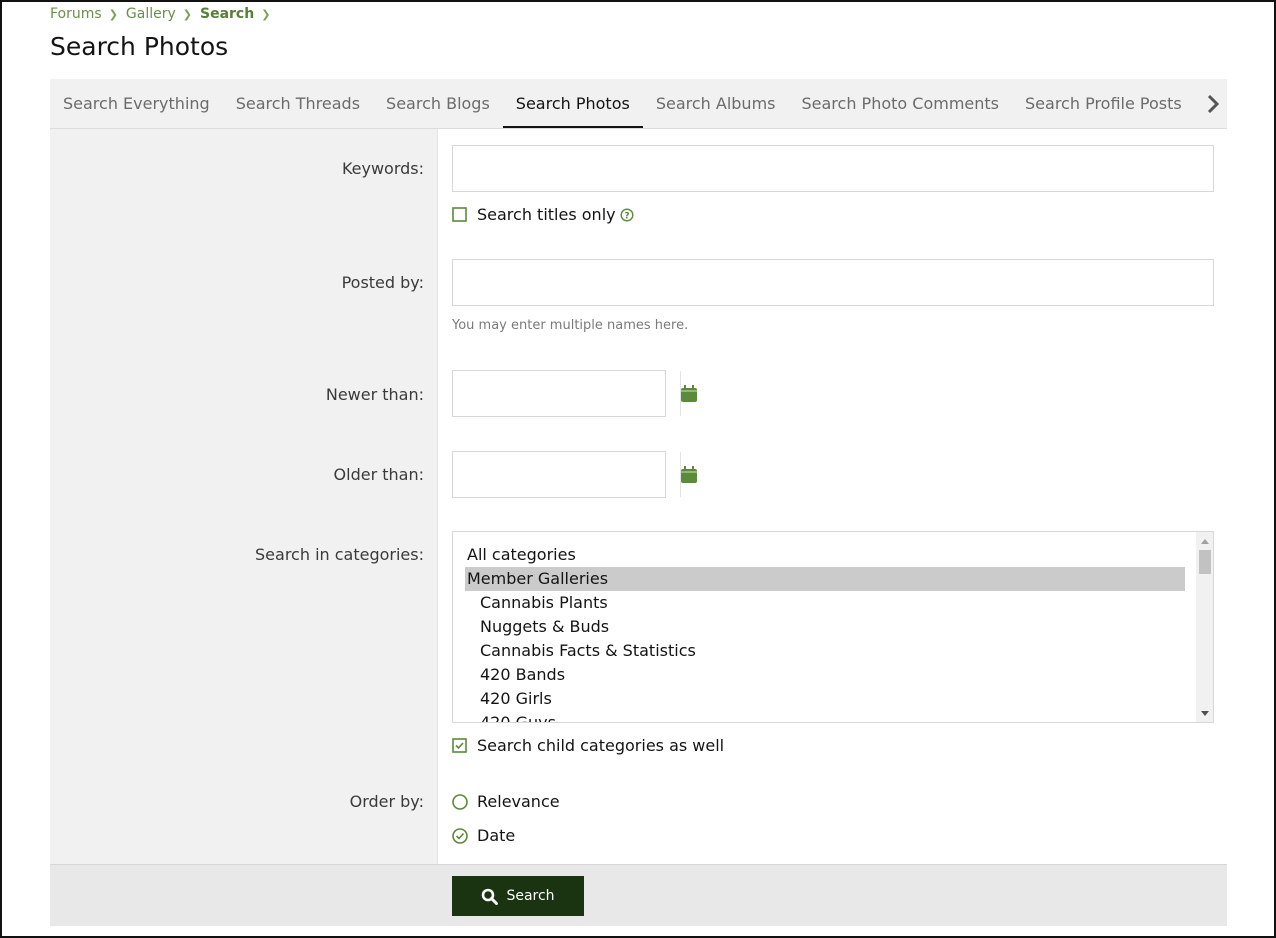 This screenshot has height=938, width=1276. What do you see at coordinates (518, 801) in the screenshot?
I see `order-by-relevance-label: Relevance` at bounding box center [518, 801].